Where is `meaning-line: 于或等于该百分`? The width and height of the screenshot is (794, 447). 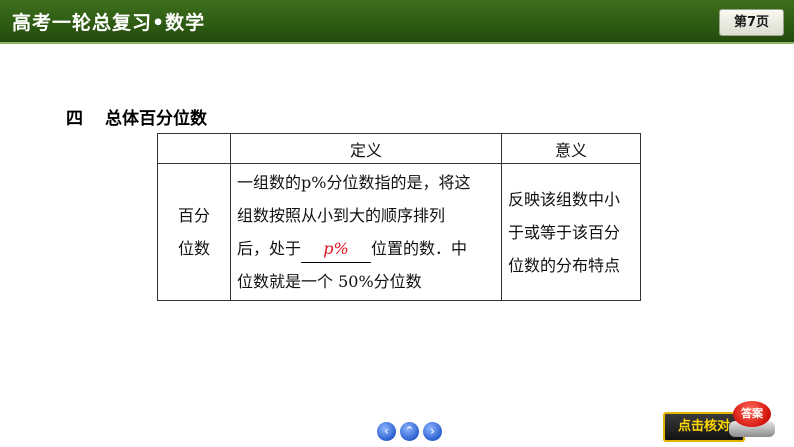
meaning-line: 于或等于该百分 is located at coordinates (564, 232).